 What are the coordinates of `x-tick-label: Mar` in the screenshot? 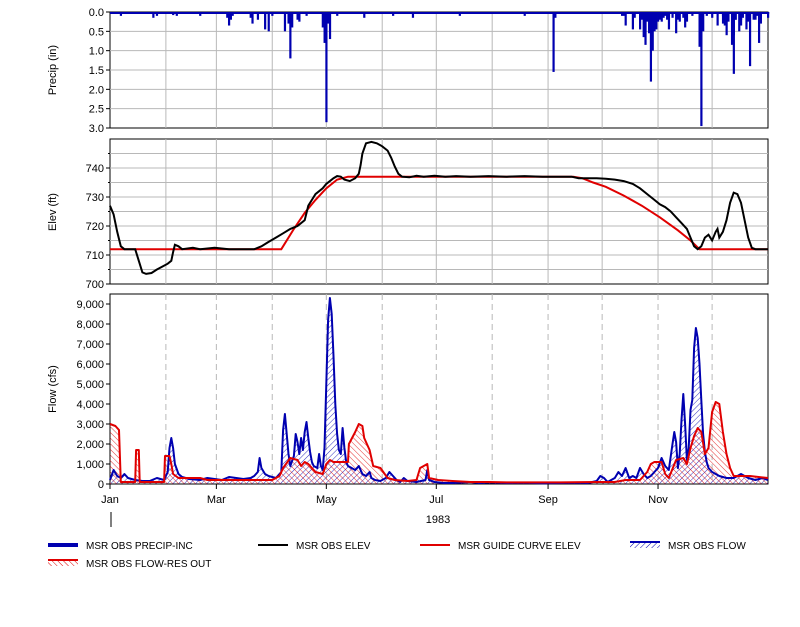 It's located at (216, 500).